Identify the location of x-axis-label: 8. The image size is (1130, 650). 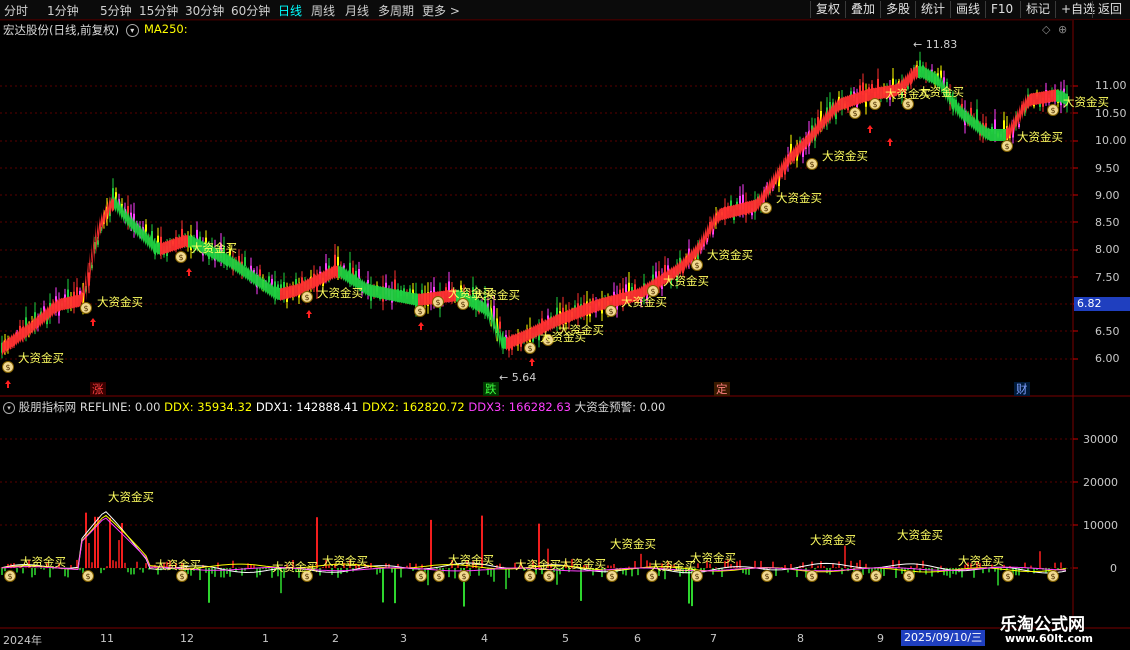
(800, 638).